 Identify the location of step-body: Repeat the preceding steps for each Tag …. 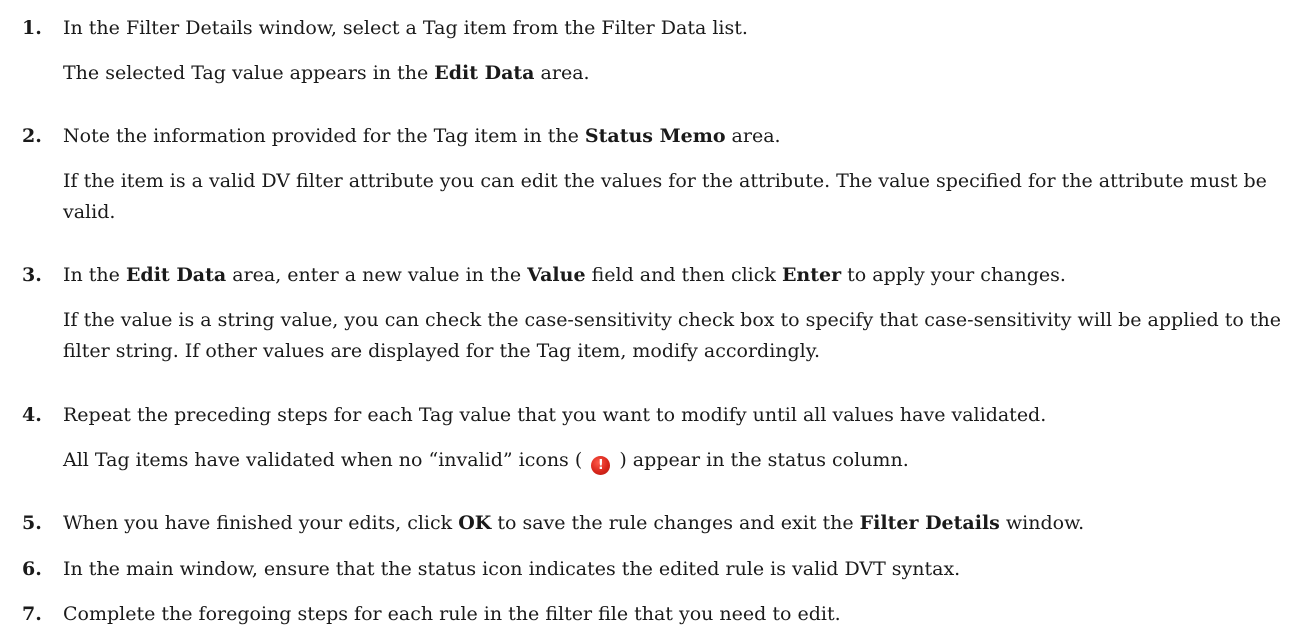
(680, 438).